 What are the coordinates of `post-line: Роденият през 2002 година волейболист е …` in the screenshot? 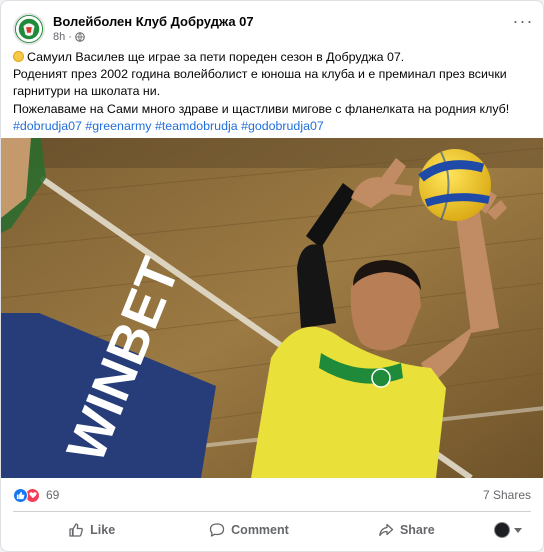 It's located at (260, 74).